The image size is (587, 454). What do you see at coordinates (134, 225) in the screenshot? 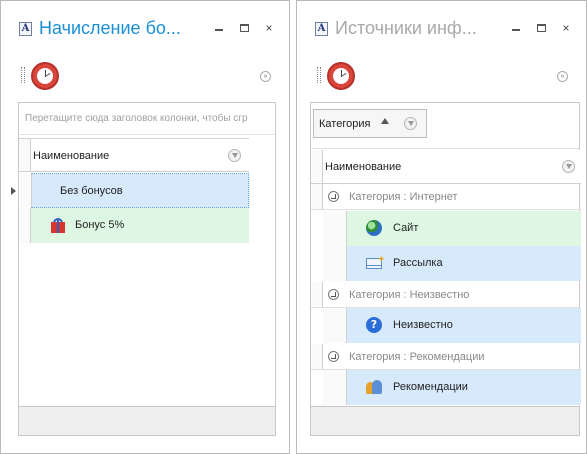
I see `table-row: Бонус 5%` at bounding box center [134, 225].